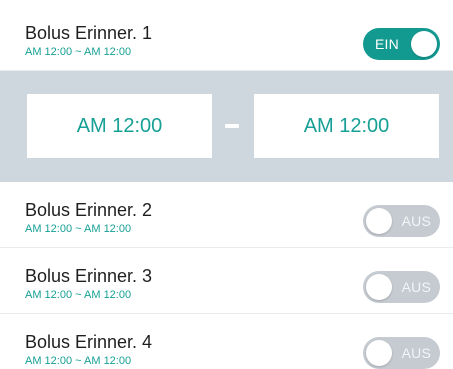 The width and height of the screenshot is (453, 369). What do you see at coordinates (89, 33) in the screenshot?
I see `reminder-title: Bolus Erinner. 1` at bounding box center [89, 33].